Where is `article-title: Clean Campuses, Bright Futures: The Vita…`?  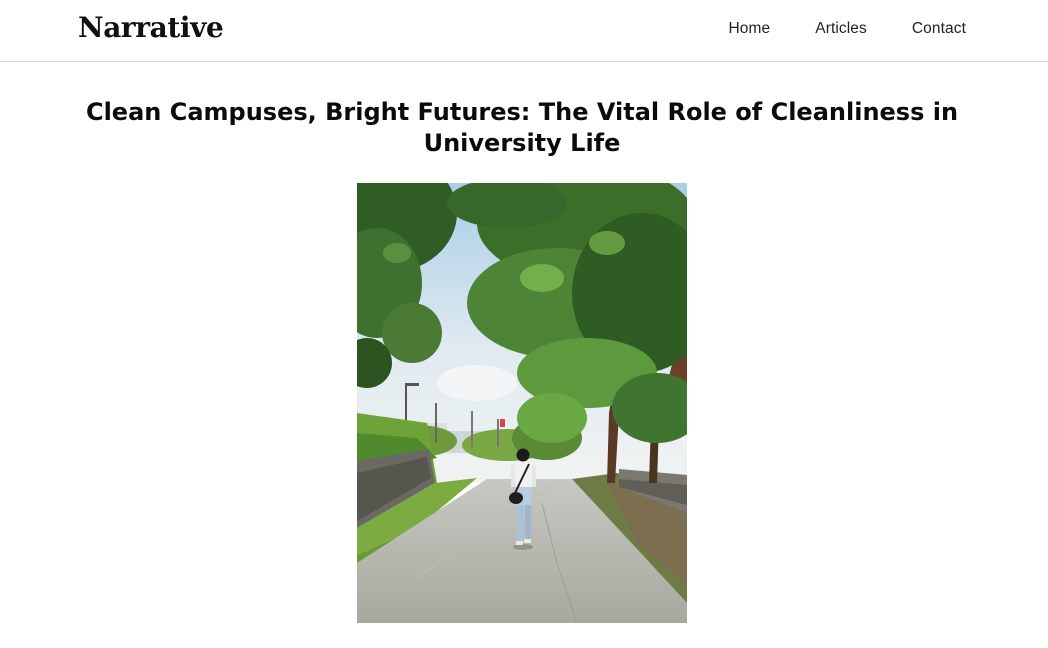 article-title: Clean Campuses, Bright Futures: The Vita… is located at coordinates (522, 127).